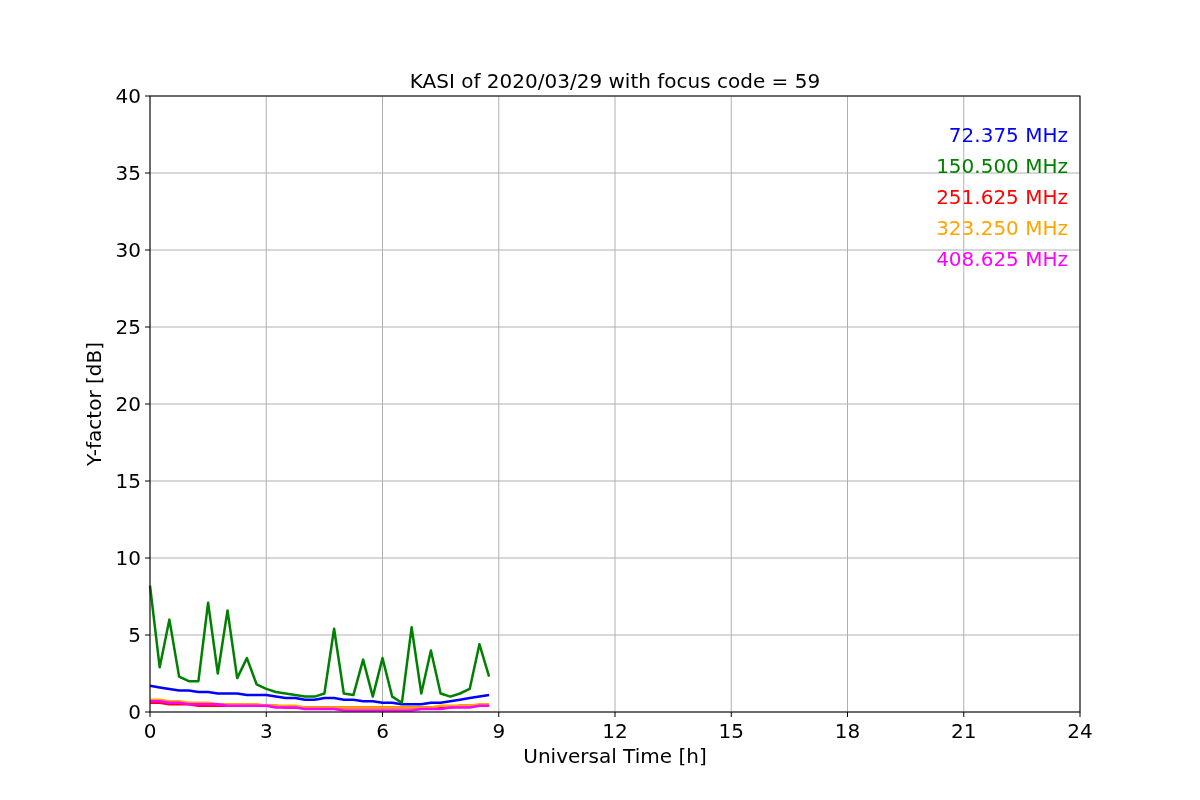 The height and width of the screenshot is (800, 1200). What do you see at coordinates (128, 404) in the screenshot?
I see `y-tick-label: 20` at bounding box center [128, 404].